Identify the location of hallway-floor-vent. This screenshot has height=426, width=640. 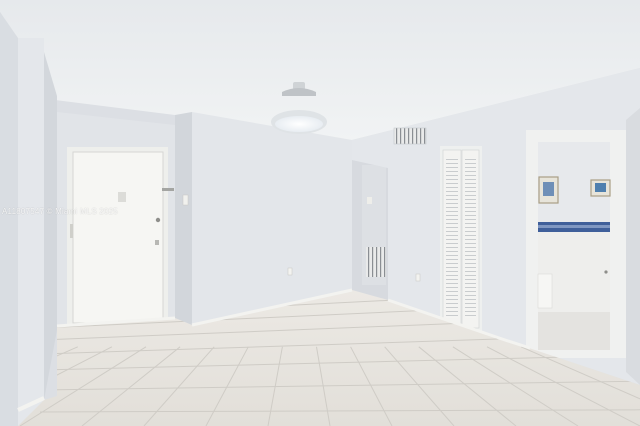
(376, 262).